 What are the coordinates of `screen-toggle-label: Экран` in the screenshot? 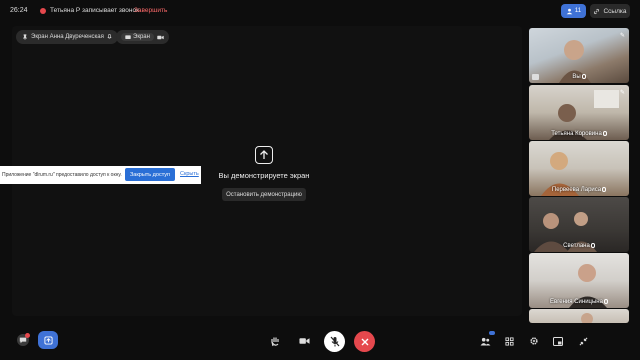 It's located at (141, 37).